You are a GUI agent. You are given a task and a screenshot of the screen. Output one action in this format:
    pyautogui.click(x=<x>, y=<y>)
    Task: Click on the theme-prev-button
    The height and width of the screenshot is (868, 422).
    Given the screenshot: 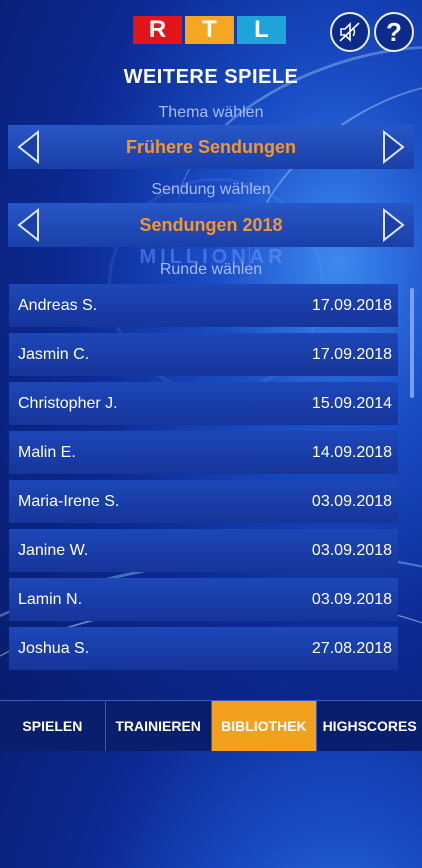 What is the action you would take?
    pyautogui.click(x=28, y=147)
    